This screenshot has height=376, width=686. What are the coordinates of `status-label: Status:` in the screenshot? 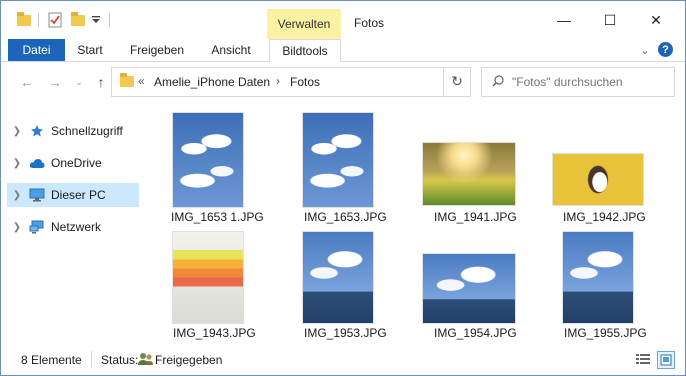 It's located at (120, 360).